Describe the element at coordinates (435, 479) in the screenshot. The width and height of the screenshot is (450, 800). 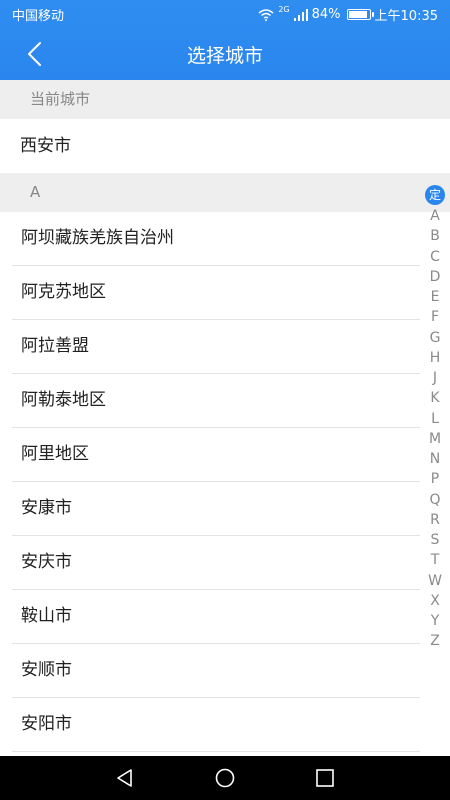
I see `index-letter: P` at that location.